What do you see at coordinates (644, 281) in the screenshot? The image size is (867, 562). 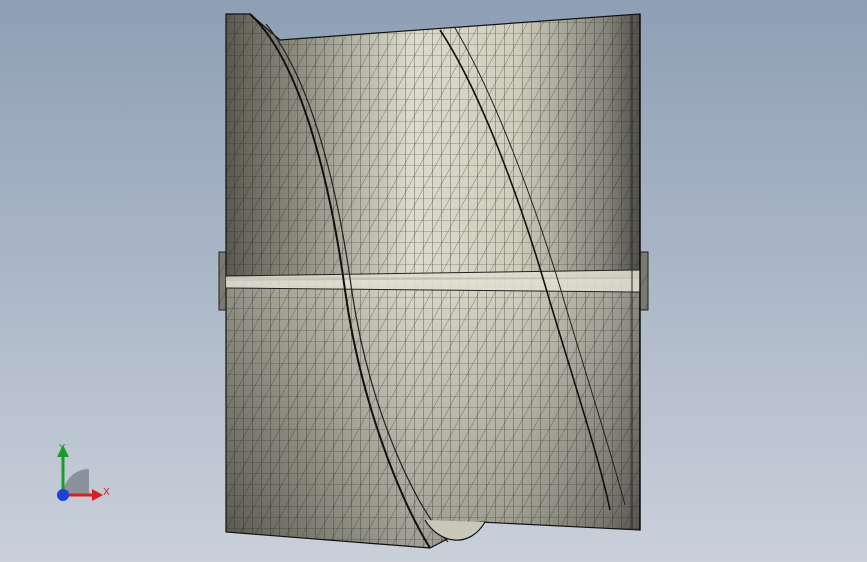 I see `right-shaft-stub` at bounding box center [644, 281].